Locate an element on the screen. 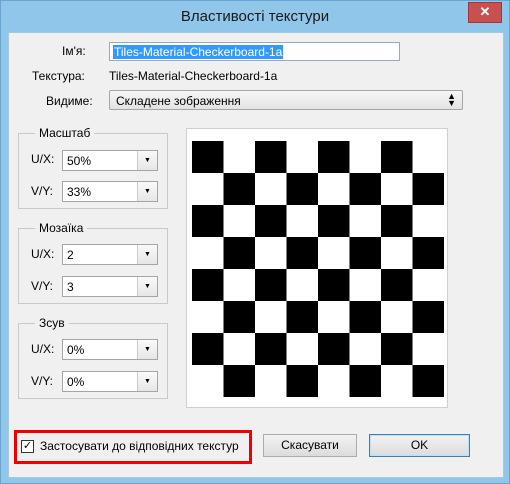 Image resolution: width=510 pixels, height=484 pixels. close-button: ✕ is located at coordinates (485, 12).